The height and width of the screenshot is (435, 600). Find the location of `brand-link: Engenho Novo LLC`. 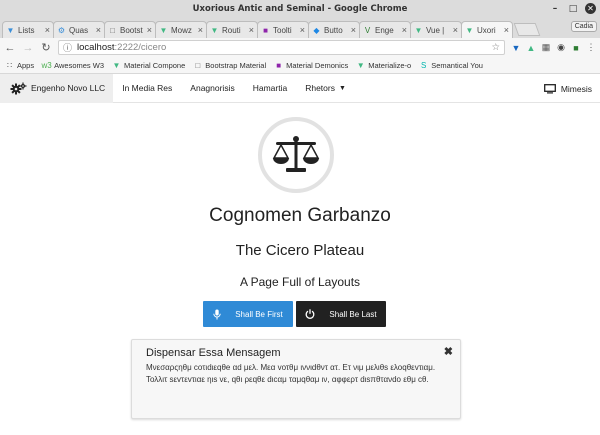

brand-link: Engenho Novo LLC is located at coordinates (57, 88).